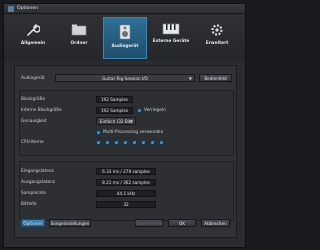 This screenshot has width=320, height=250. I want to click on sample-rate-row: Samplerate 44.1 kHz, so click(125, 194).